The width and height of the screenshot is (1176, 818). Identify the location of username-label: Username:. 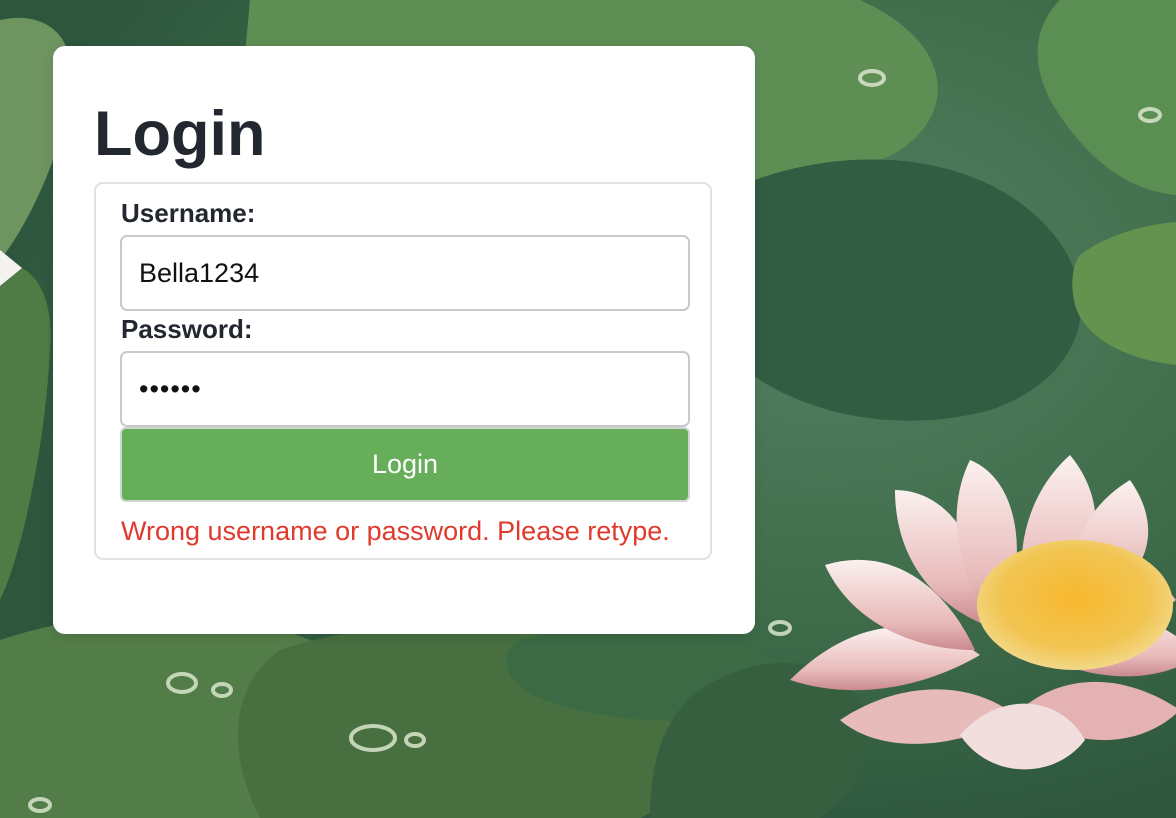
(188, 213).